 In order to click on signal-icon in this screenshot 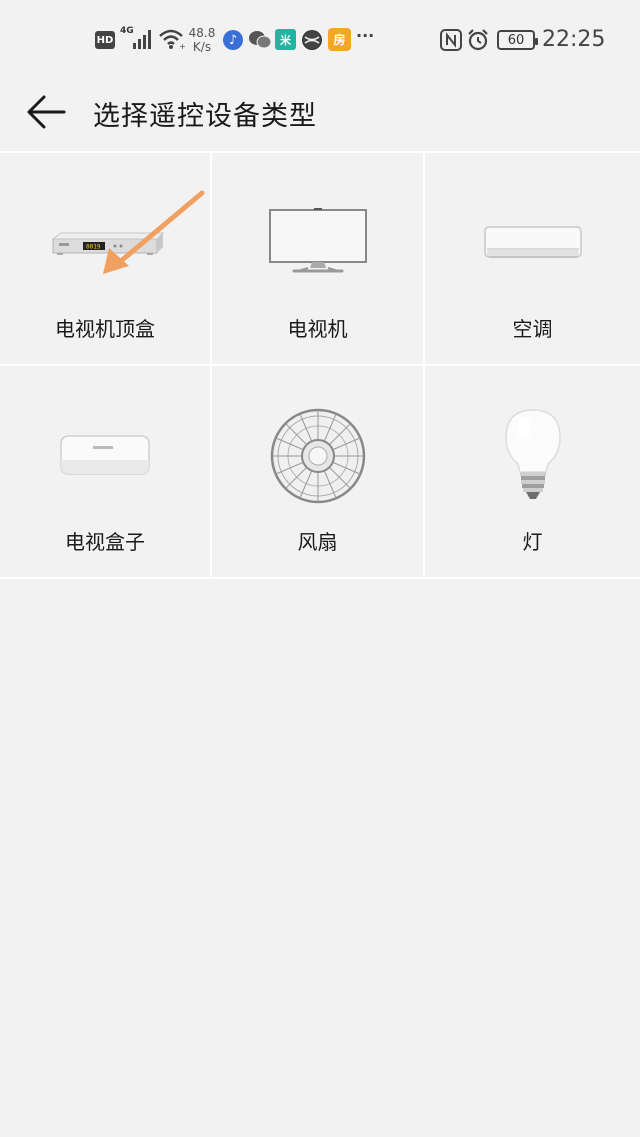, I will do `click(144, 39)`.